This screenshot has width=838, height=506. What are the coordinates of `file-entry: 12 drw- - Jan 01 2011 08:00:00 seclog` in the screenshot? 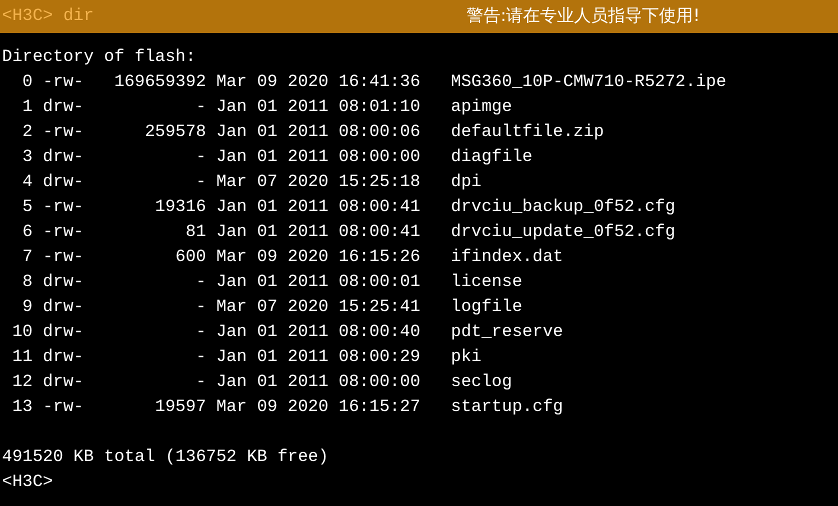 It's located at (261, 383).